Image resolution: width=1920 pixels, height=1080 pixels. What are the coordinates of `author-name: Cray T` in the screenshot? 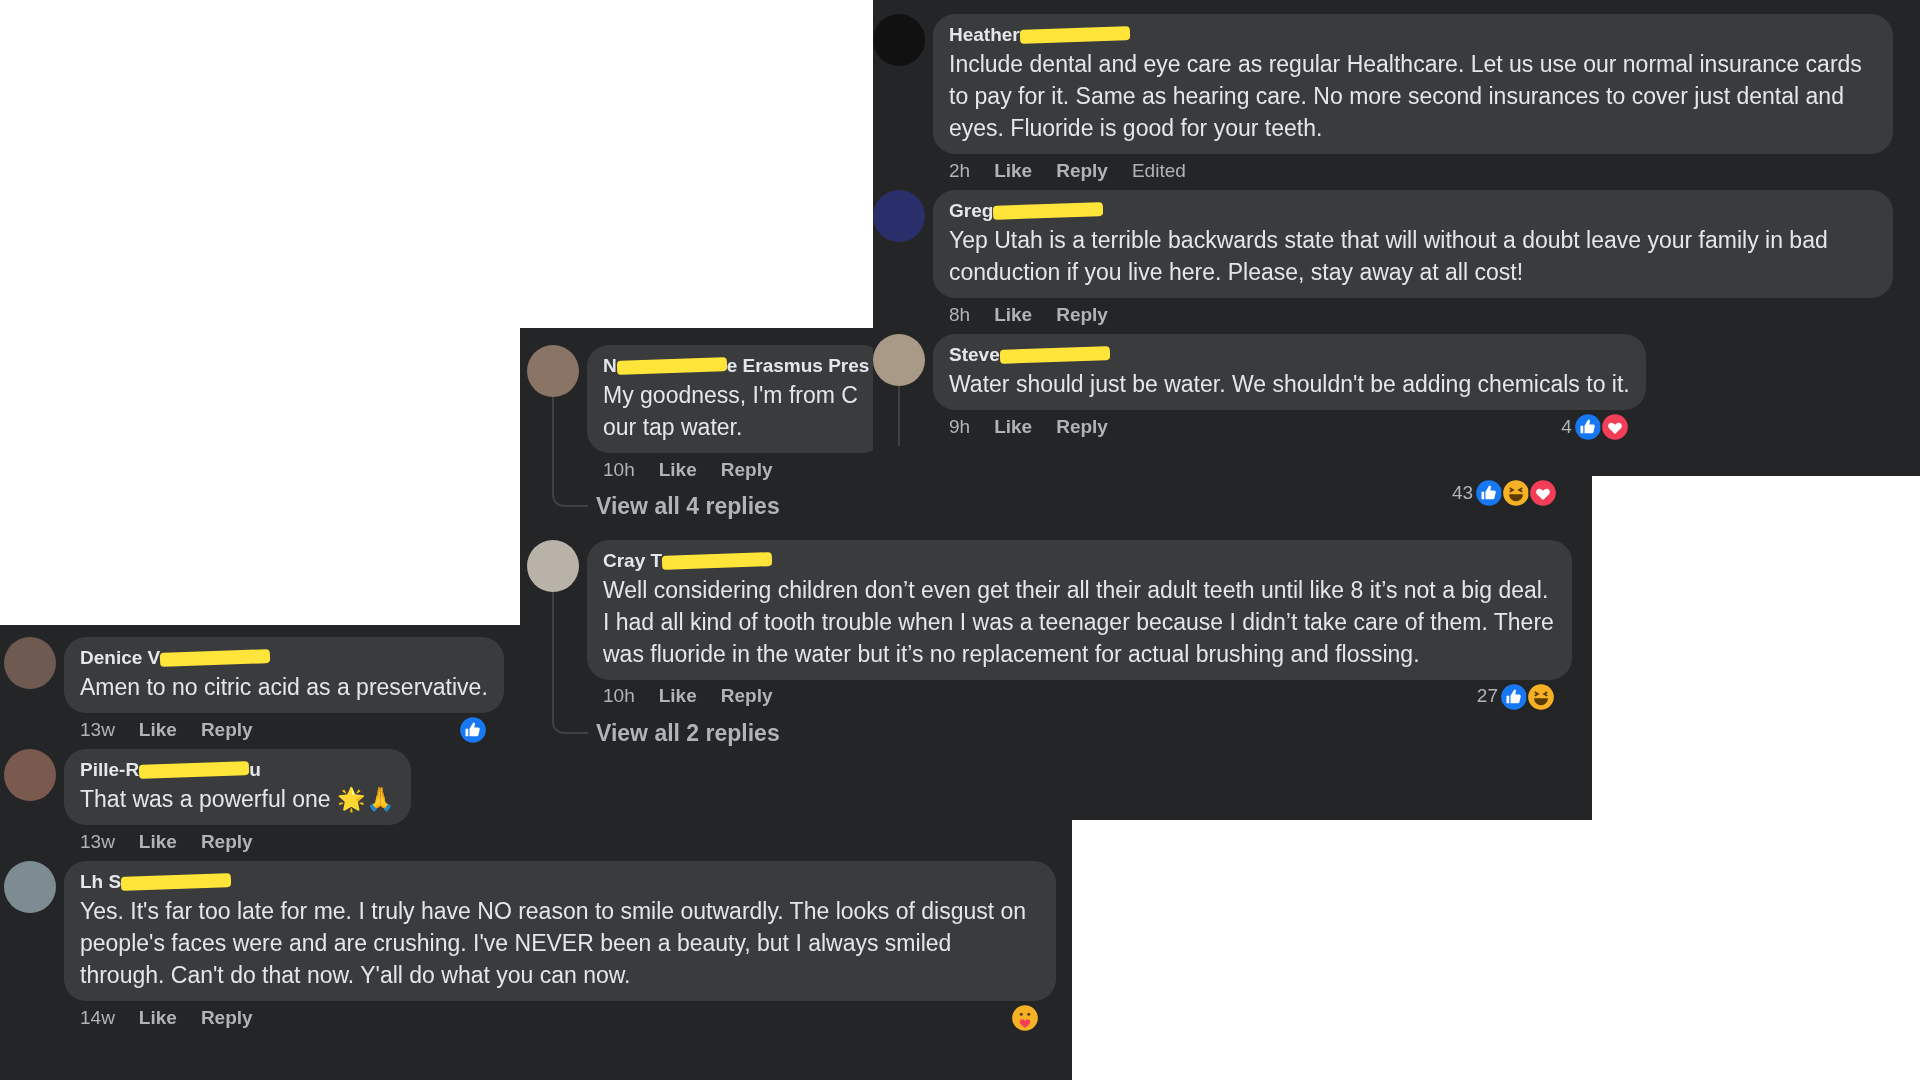 It's located at (633, 560).